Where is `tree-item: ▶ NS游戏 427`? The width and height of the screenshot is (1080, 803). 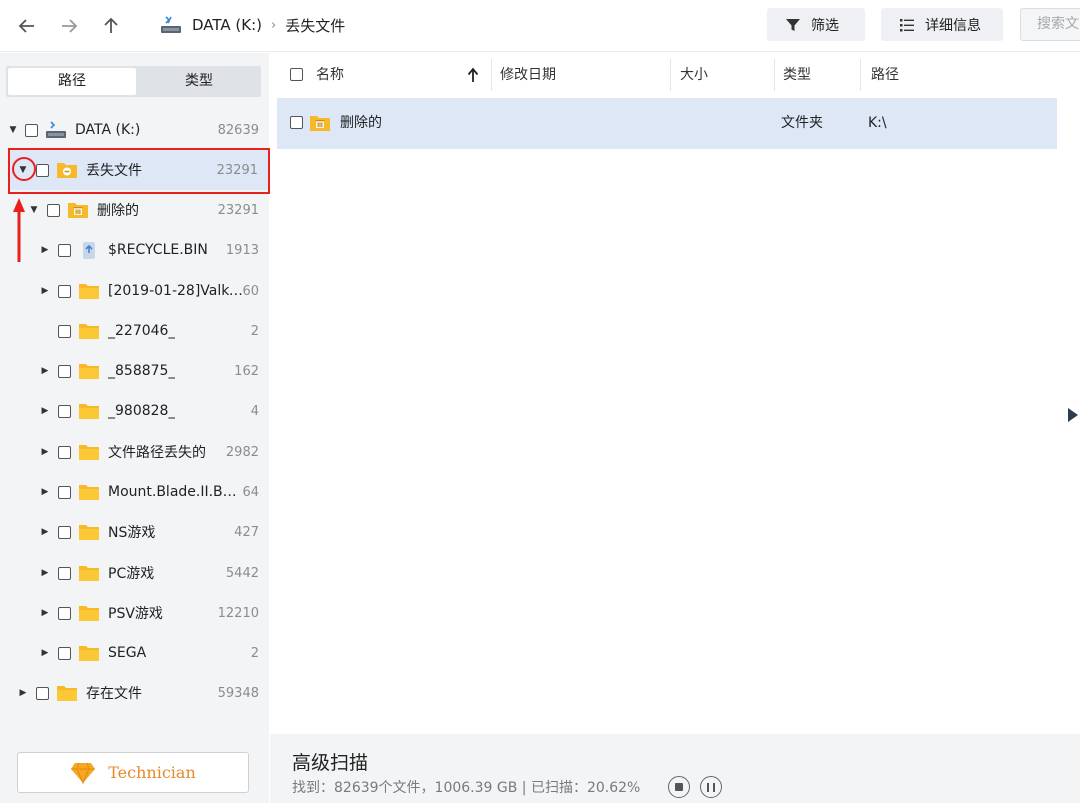 tree-item: ▶ NS游戏 427 is located at coordinates (134, 532).